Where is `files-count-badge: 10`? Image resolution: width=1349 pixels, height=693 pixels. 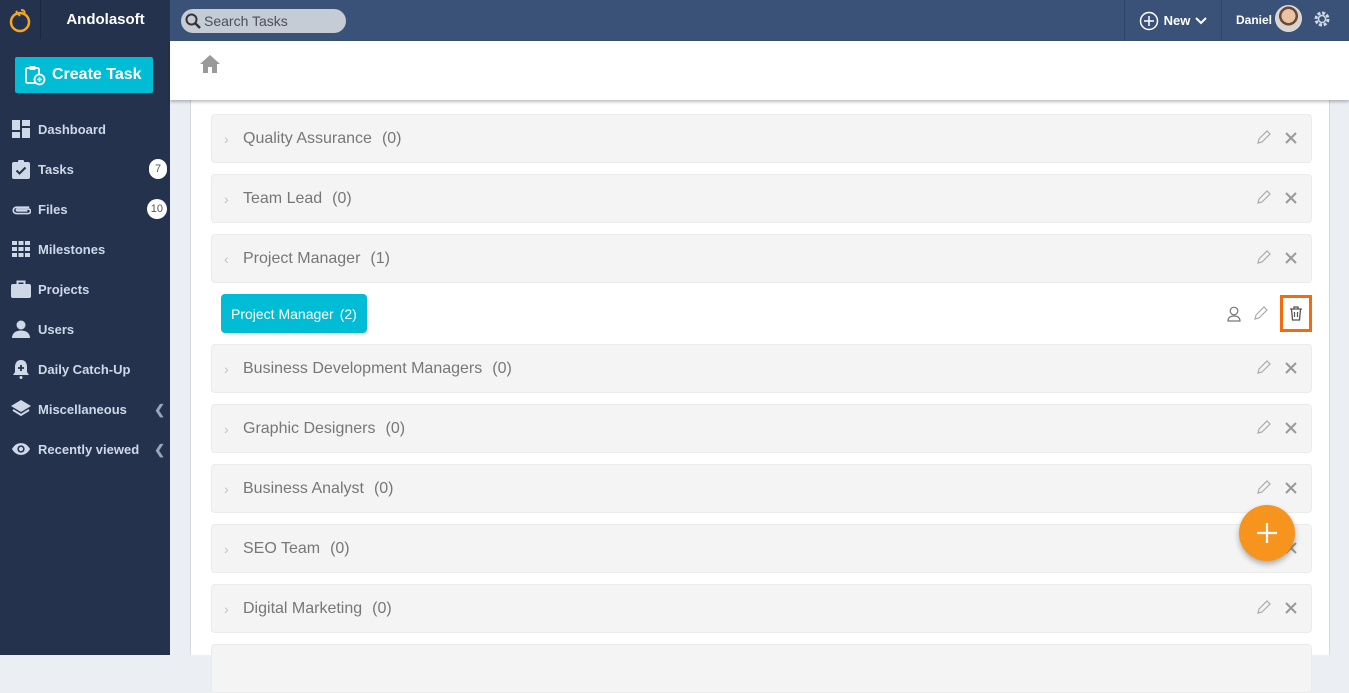 files-count-badge: 10 is located at coordinates (156, 209).